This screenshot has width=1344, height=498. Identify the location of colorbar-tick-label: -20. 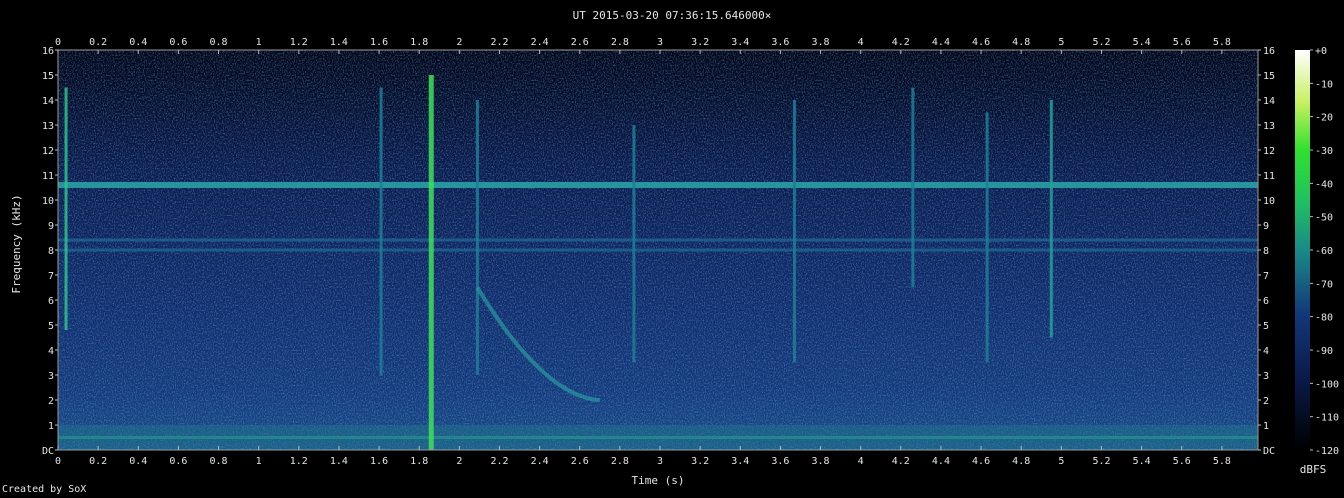
(1324, 118).